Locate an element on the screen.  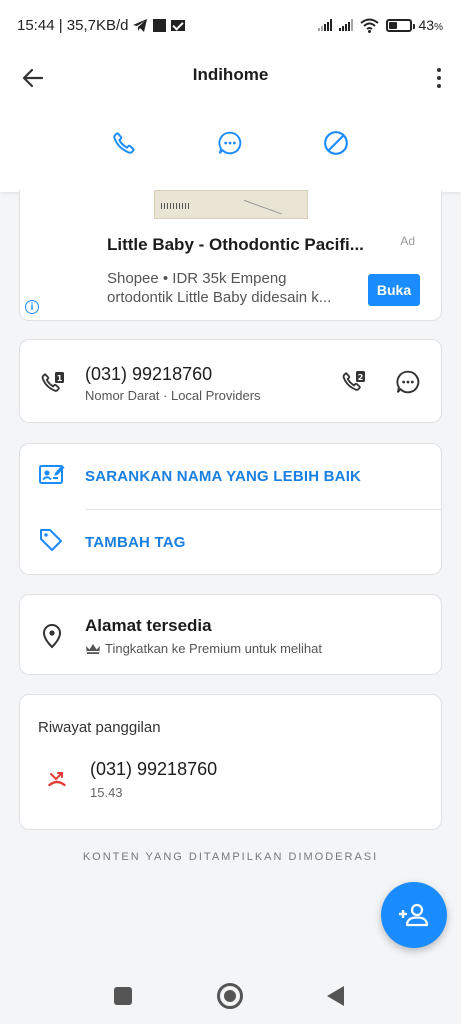
tag-icon is located at coordinates (51, 542).